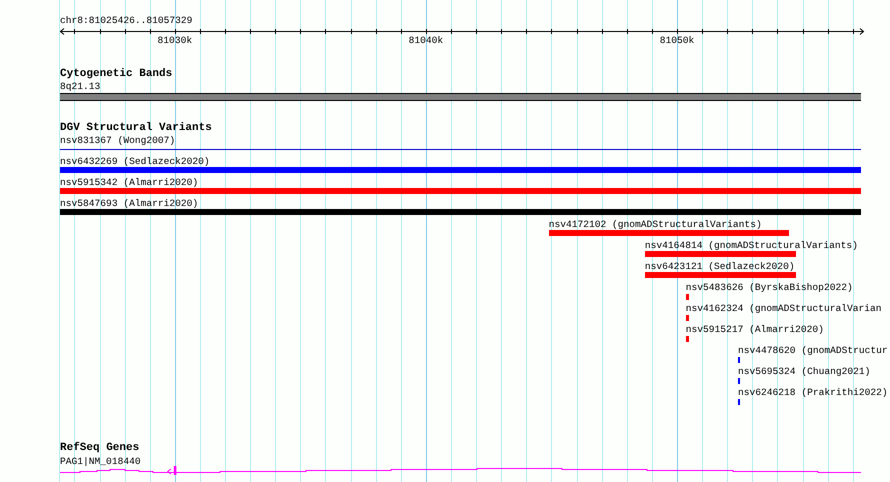  Describe the element at coordinates (813, 350) in the screenshot. I see `variant-label: nsv4478620 (gnomADStructur` at that location.